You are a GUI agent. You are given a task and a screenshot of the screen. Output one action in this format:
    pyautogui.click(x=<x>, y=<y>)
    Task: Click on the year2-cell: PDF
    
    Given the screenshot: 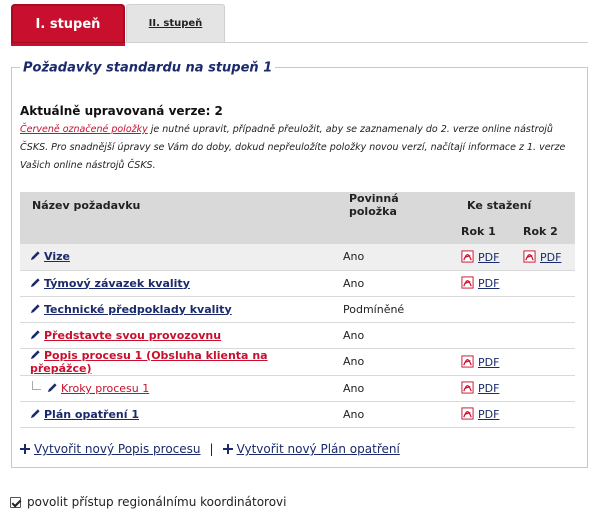 What is the action you would take?
    pyautogui.click(x=546, y=257)
    